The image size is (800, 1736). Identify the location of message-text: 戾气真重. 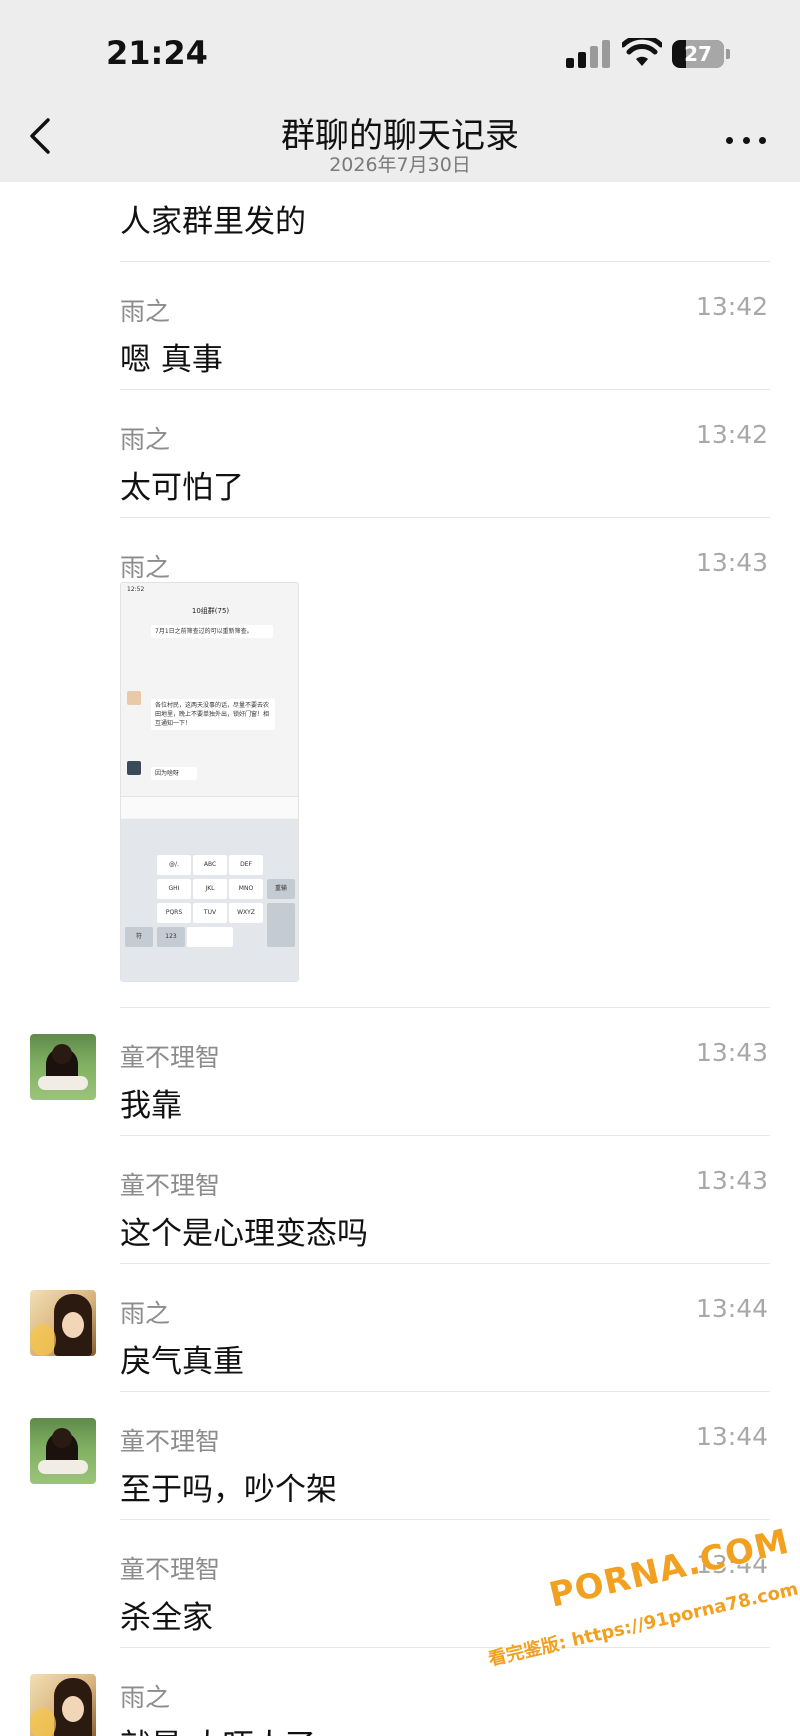
(182, 1362).